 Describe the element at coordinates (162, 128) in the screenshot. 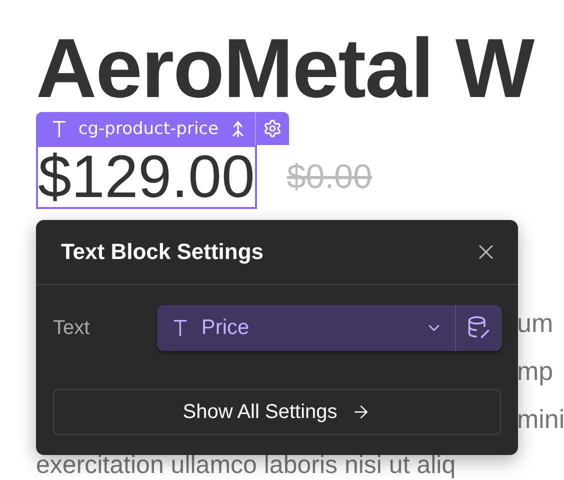

I see `element-tag: cg-product-price` at that location.